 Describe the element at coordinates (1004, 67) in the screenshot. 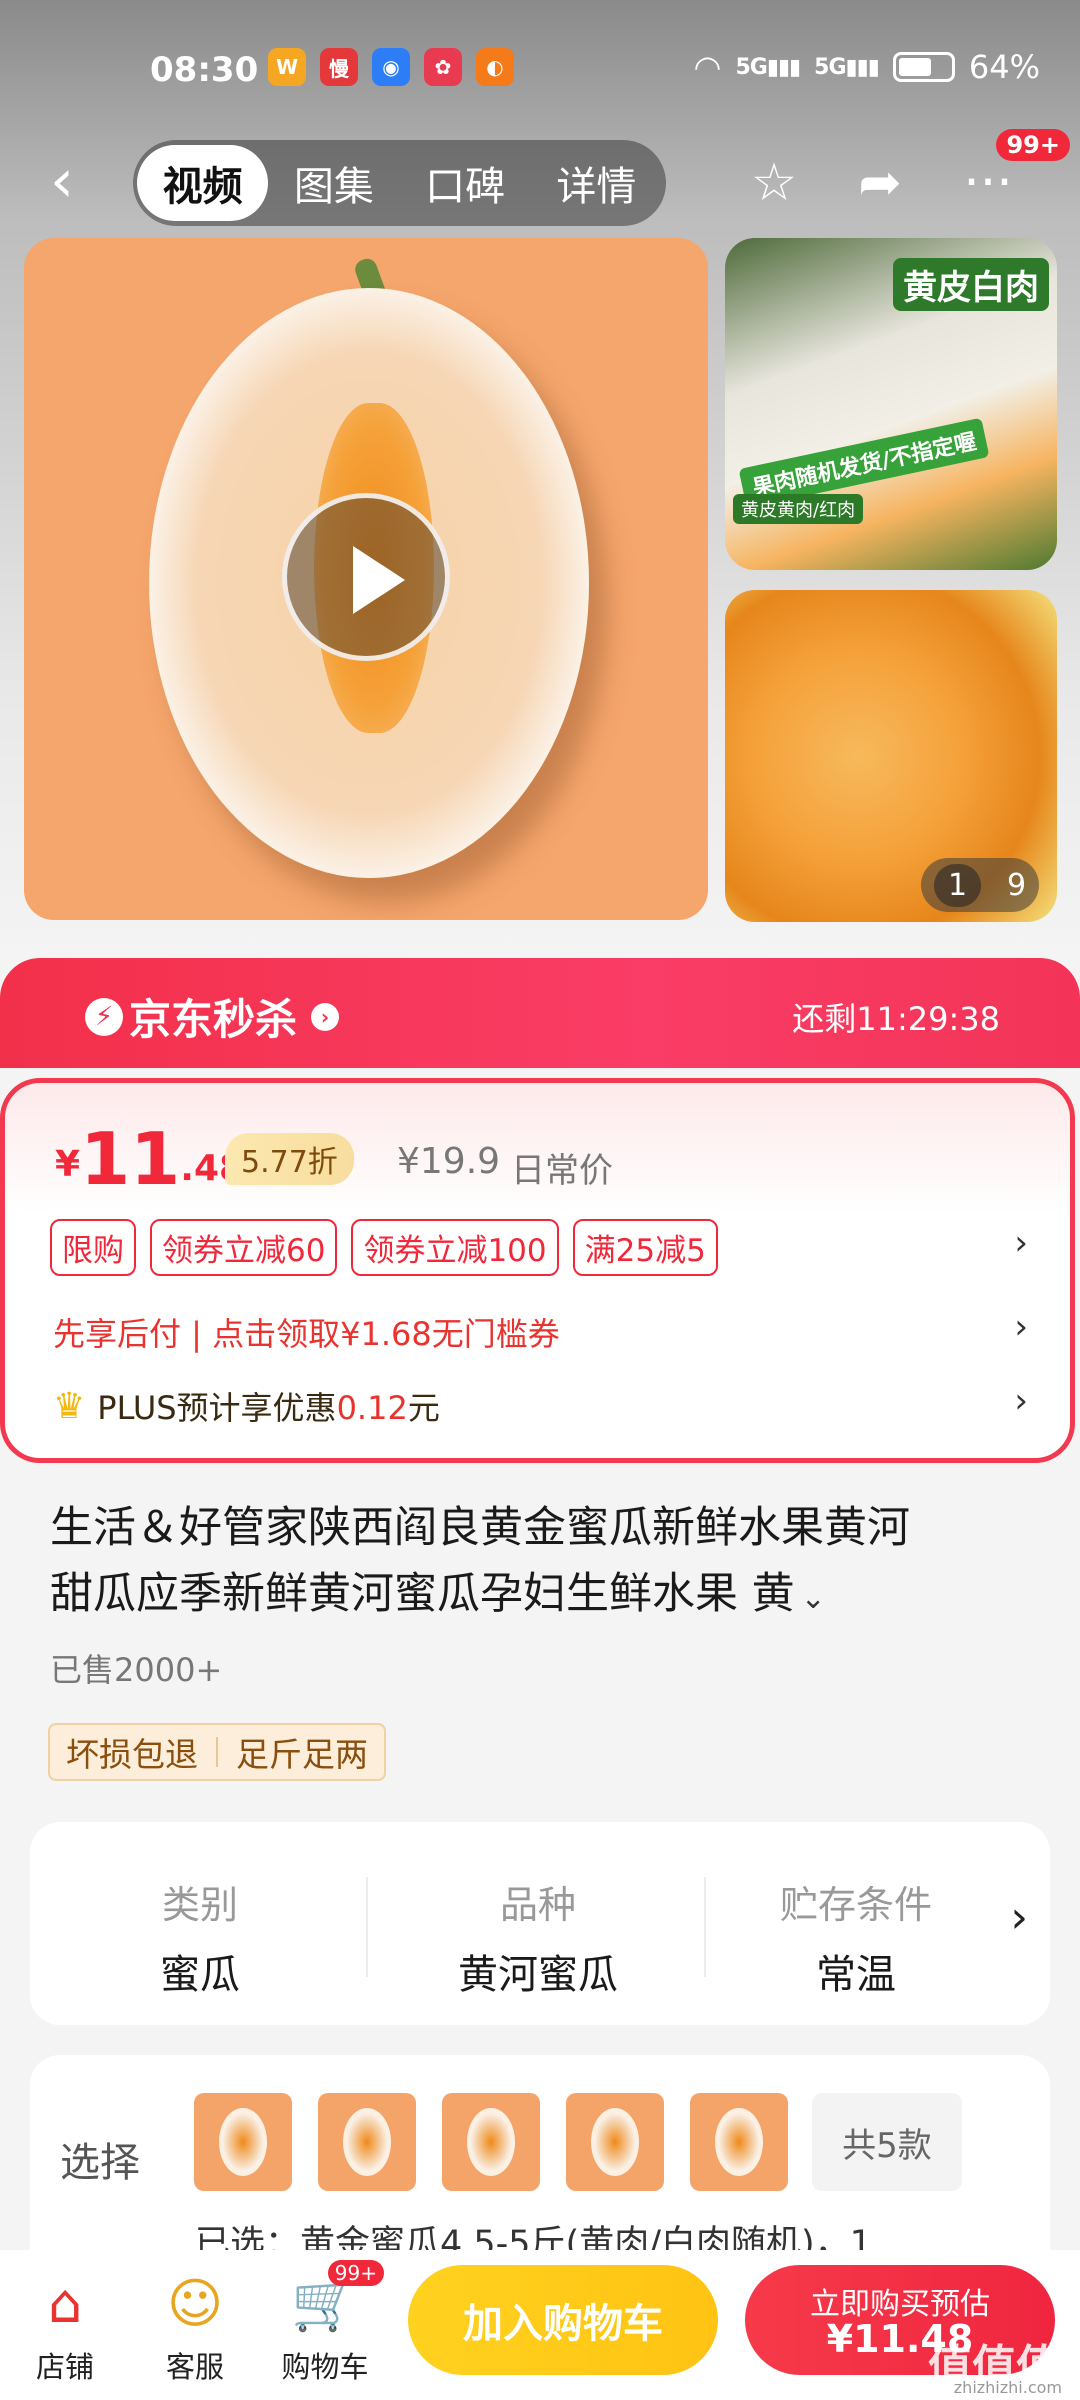

I see `battery-percent: 64%` at that location.